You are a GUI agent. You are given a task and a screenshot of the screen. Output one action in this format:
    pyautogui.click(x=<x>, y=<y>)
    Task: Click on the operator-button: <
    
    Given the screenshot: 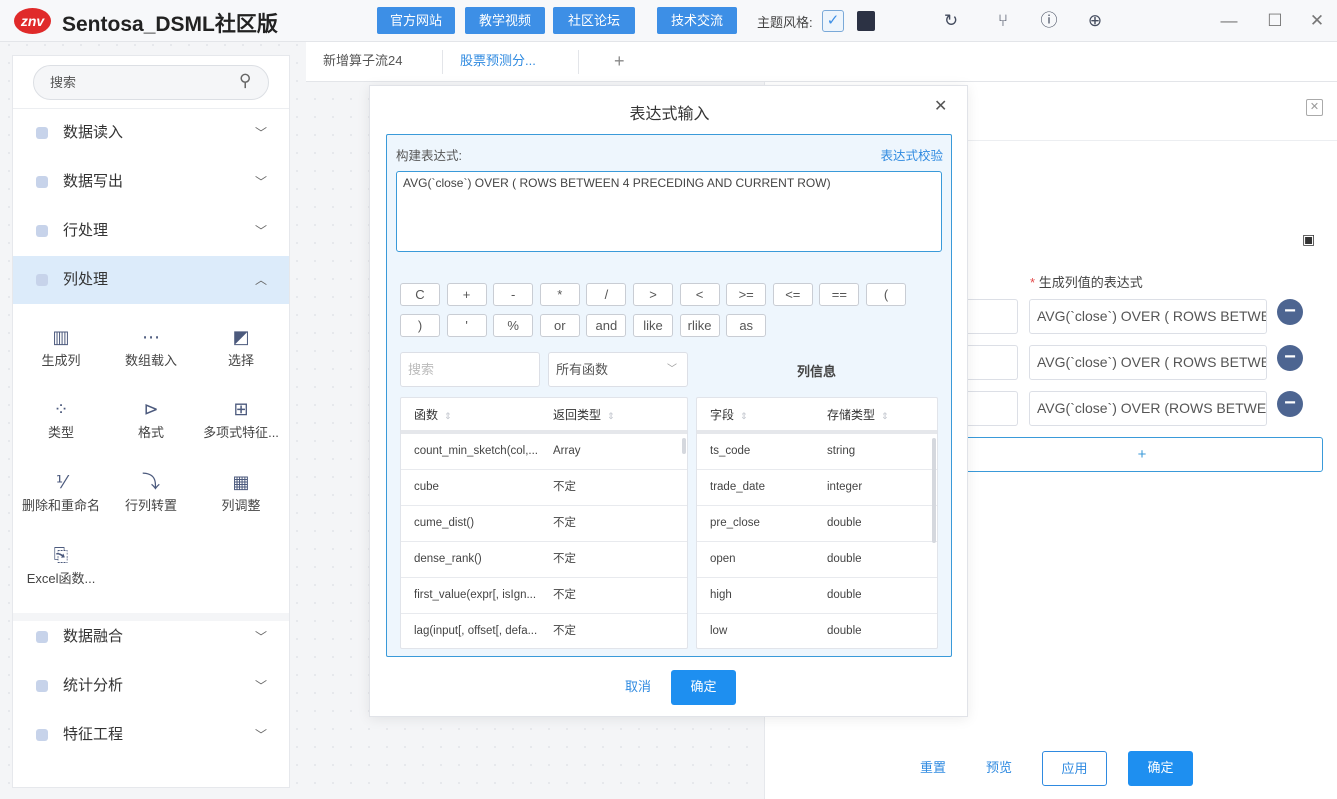 What is the action you would take?
    pyautogui.click(x=699, y=294)
    